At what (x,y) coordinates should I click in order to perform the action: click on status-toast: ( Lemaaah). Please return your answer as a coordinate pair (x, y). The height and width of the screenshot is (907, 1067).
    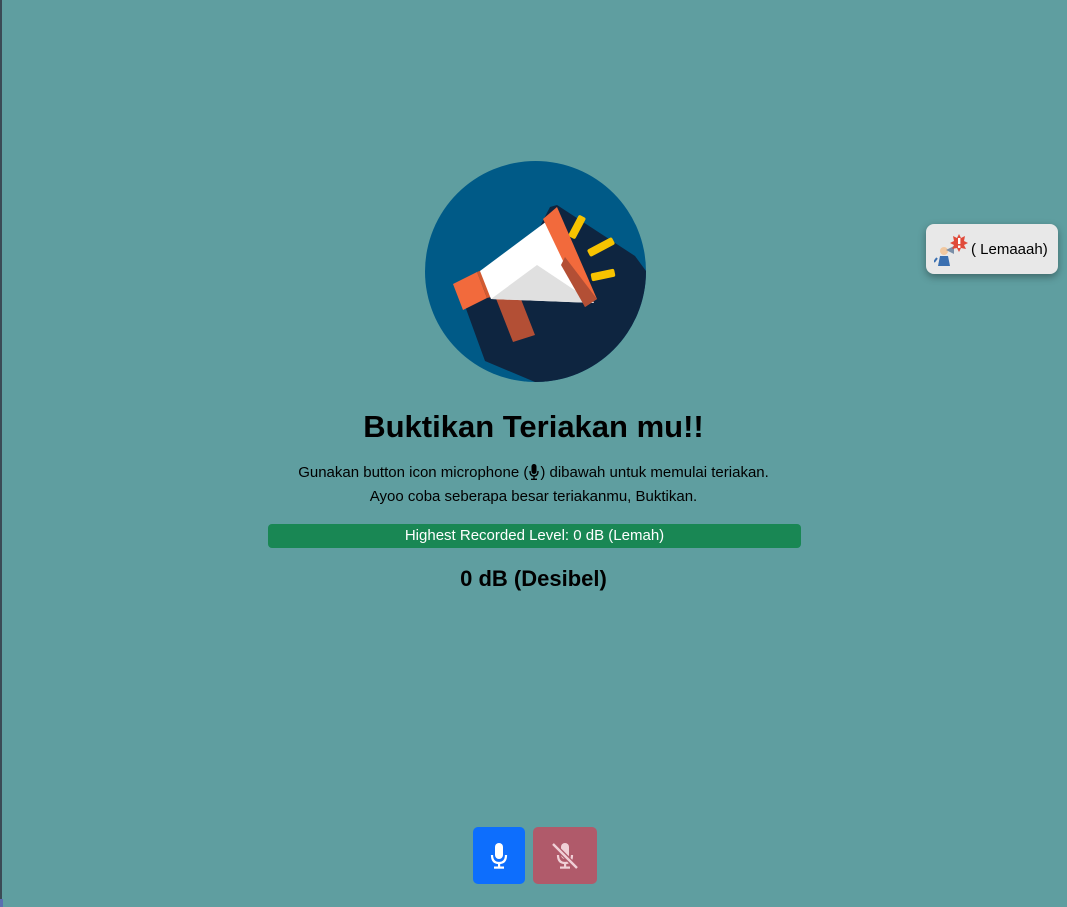
    Looking at the image, I should click on (992, 249).